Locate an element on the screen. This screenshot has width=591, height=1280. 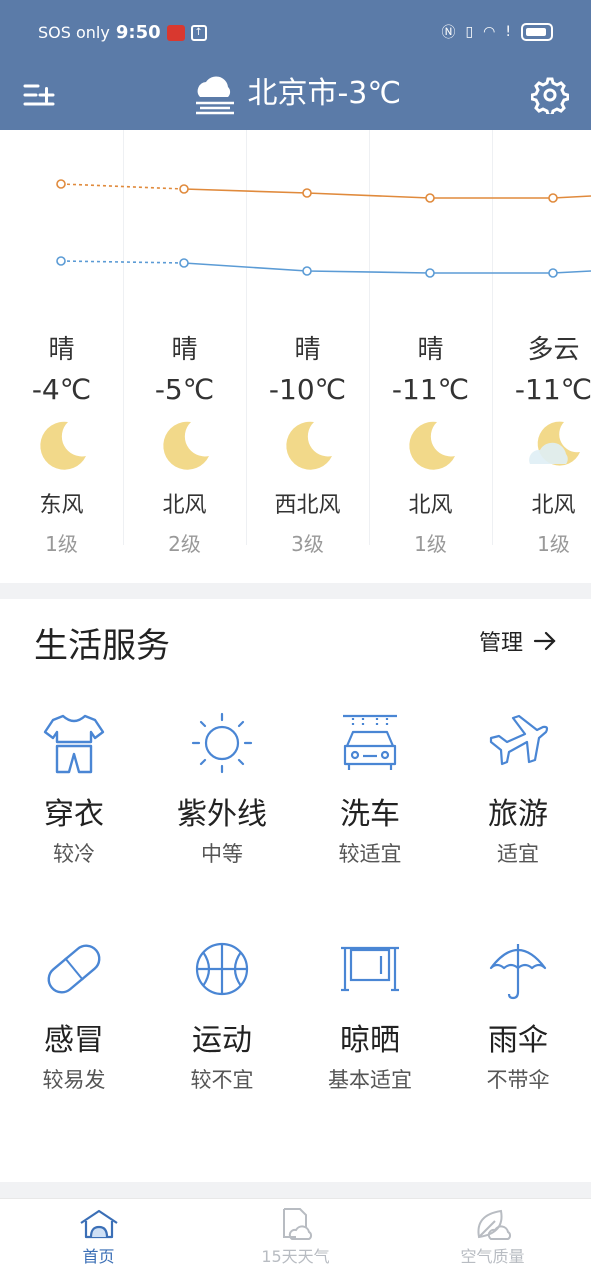
gear-icon is located at coordinates (550, 95).